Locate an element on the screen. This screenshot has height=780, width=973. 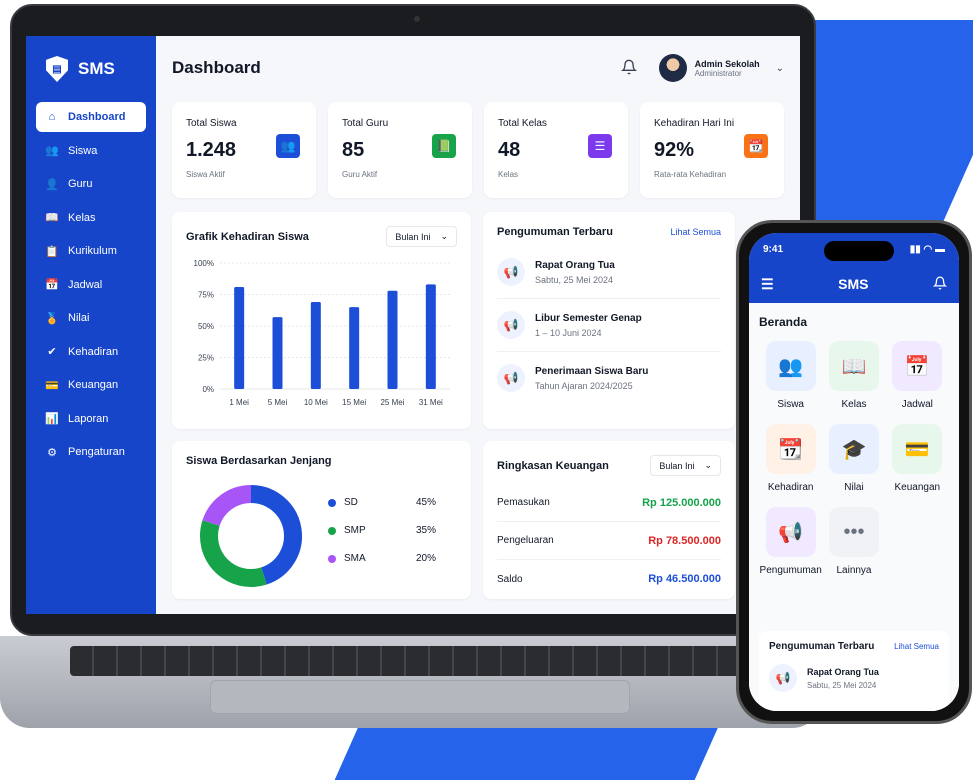
phone-tile-lainnya: ••• Lainnya is located at coordinates (853, 541).